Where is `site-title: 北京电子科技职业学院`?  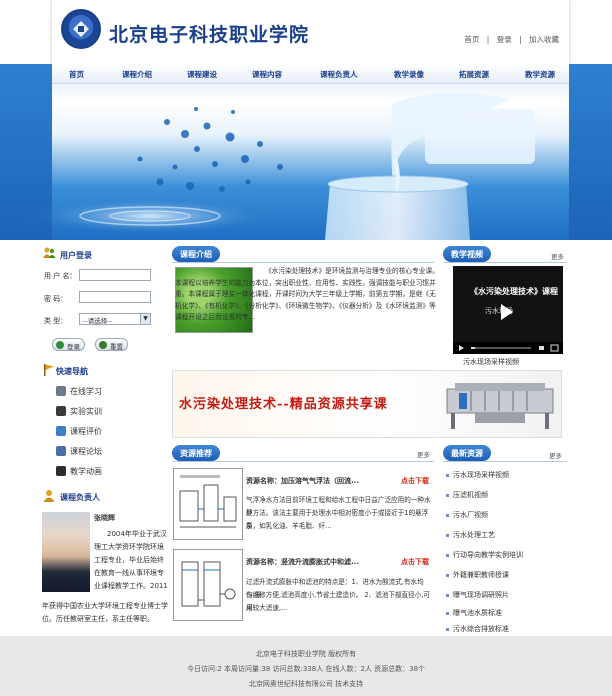 site-title: 北京电子科技职业学院 is located at coordinates (209, 35).